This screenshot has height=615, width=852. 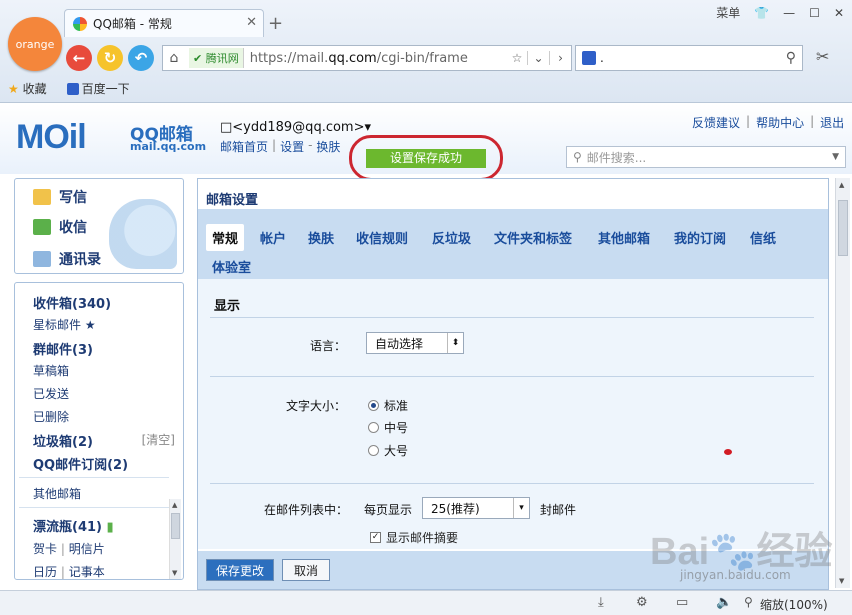 What do you see at coordinates (832, 122) in the screenshot?
I see `logout-link: 退出` at bounding box center [832, 122].